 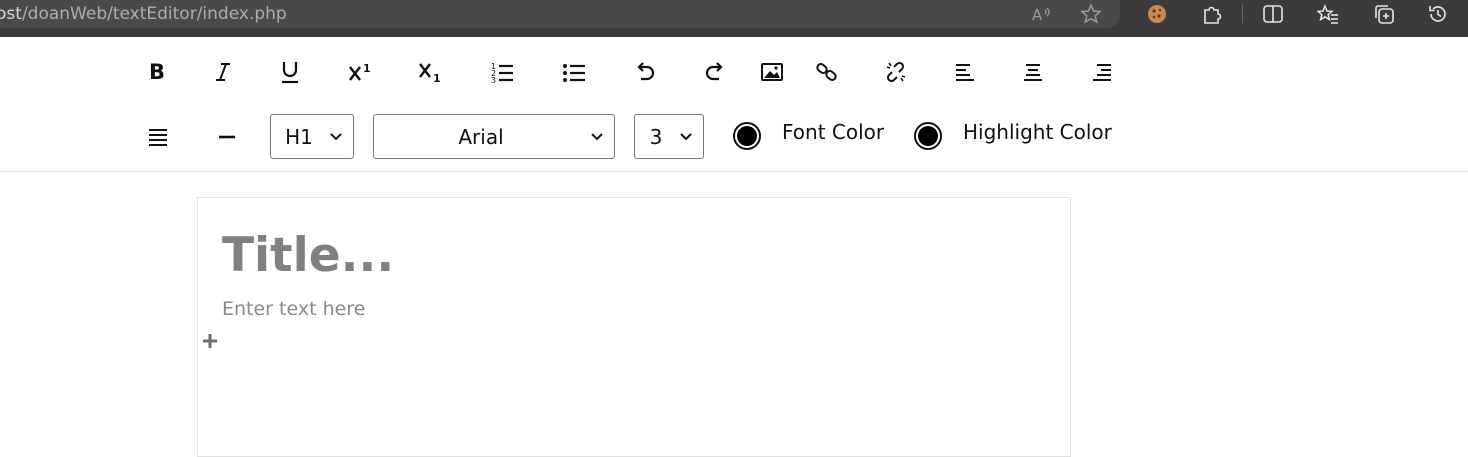 I want to click on underline-button, so click(x=290, y=72).